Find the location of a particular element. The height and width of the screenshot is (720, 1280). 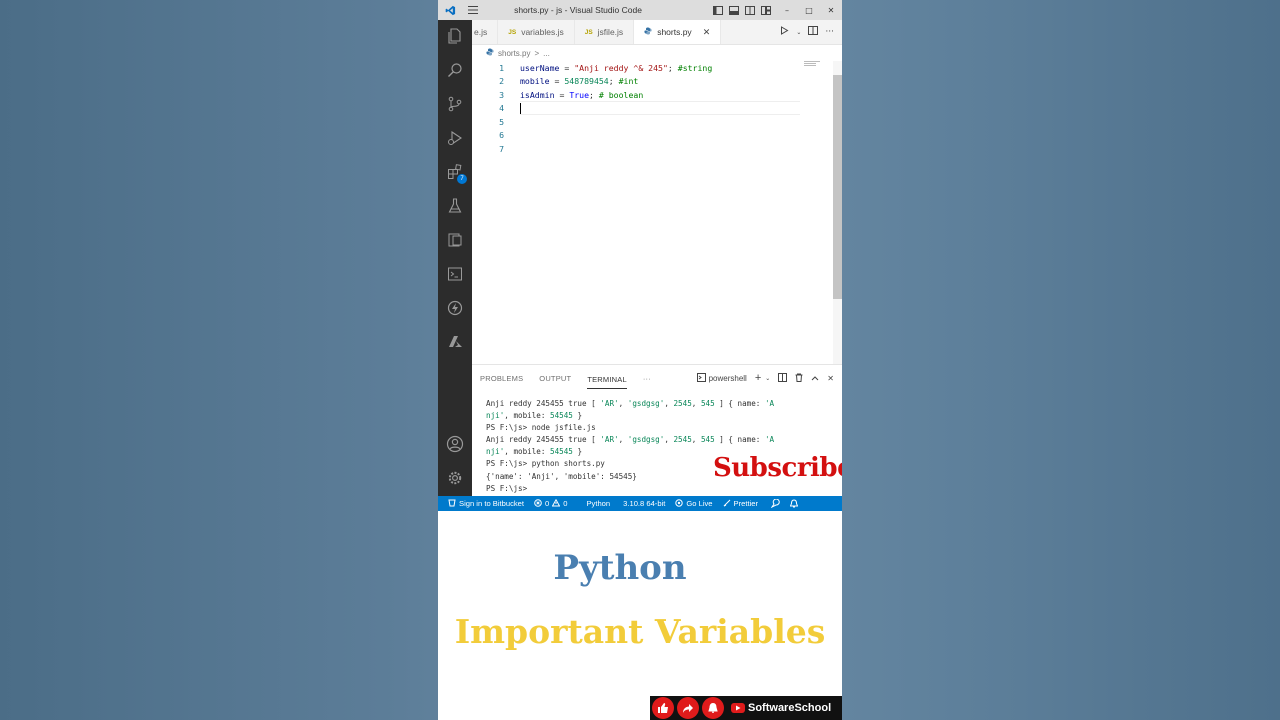

toggle-sidebar-icon is located at coordinates (718, 10).